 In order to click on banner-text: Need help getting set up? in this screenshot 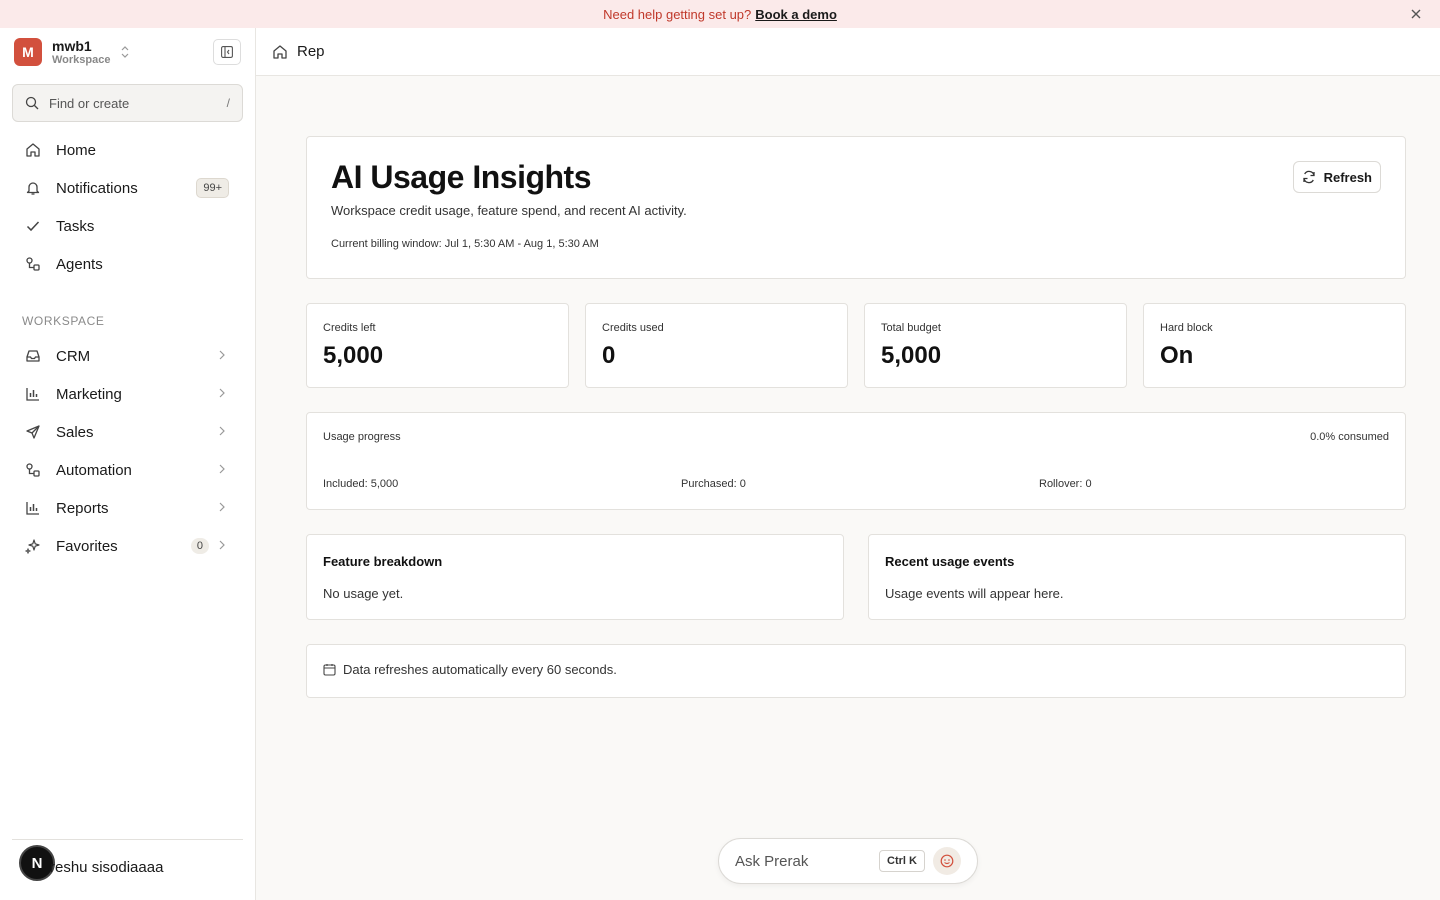, I will do `click(677, 14)`.